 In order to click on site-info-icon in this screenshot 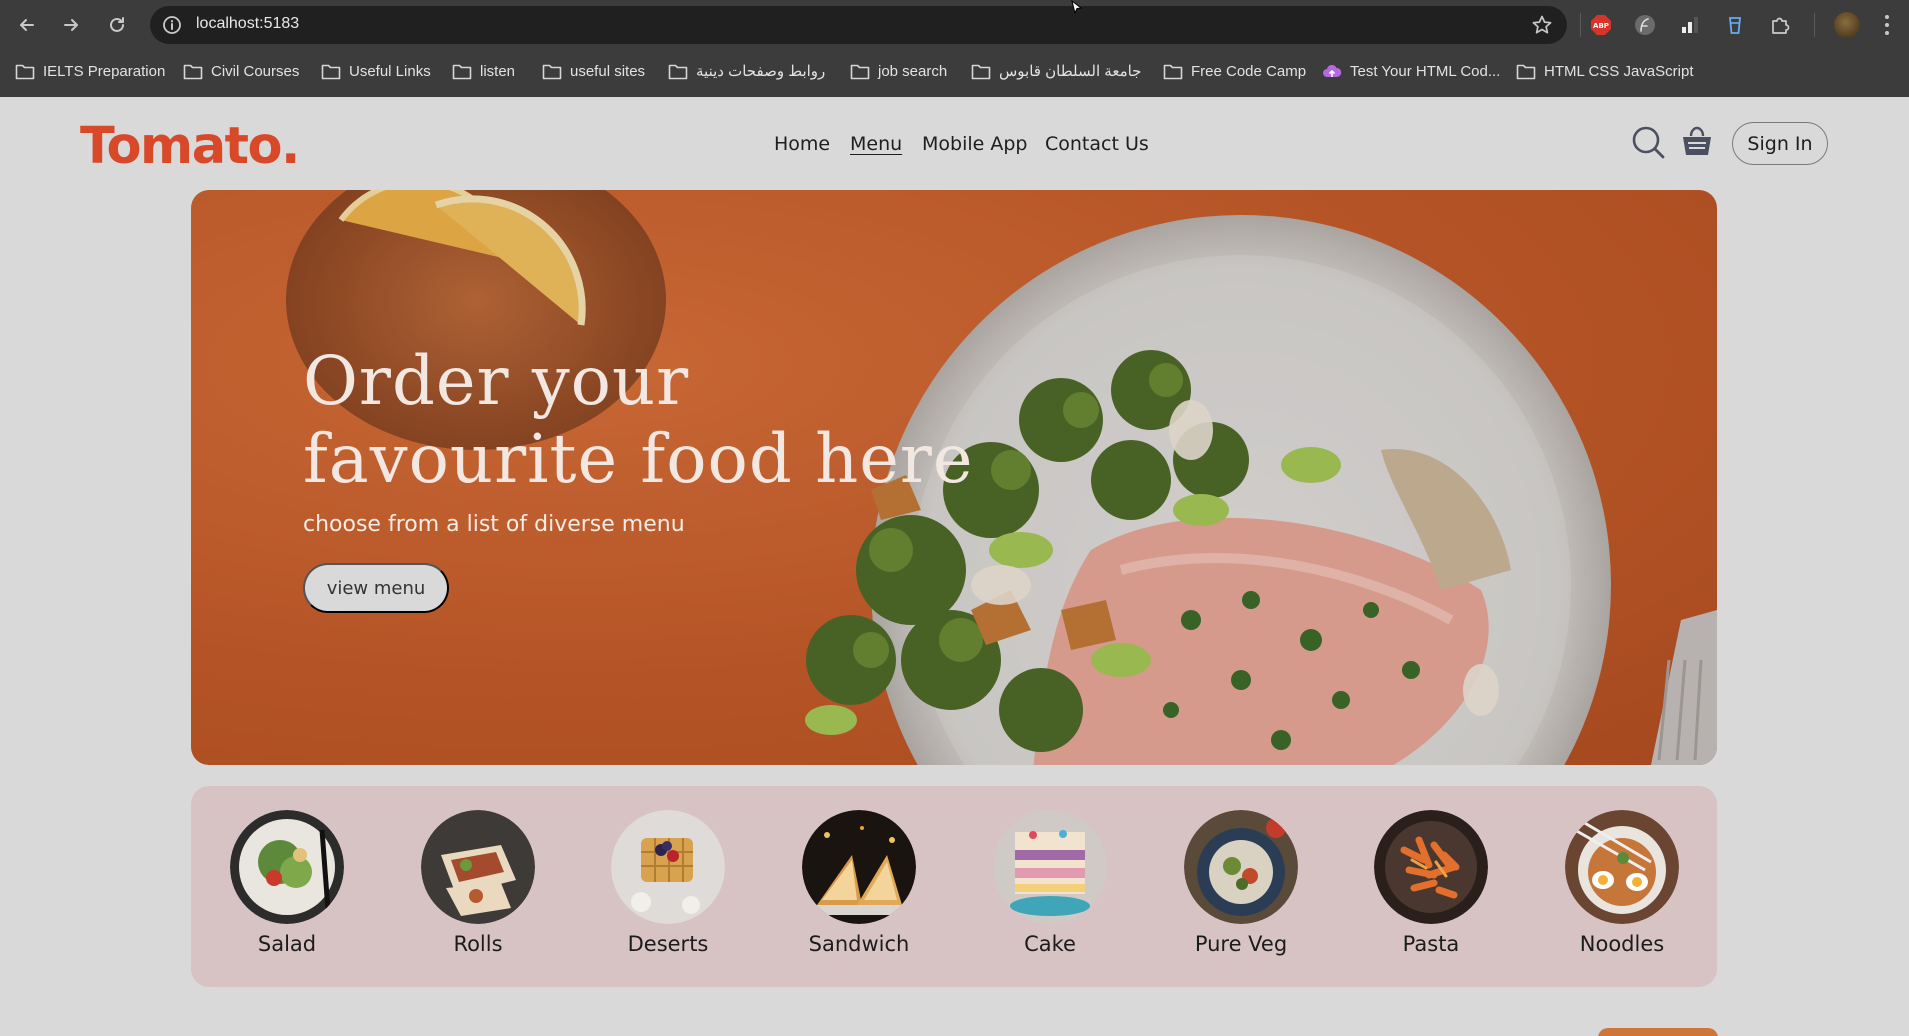, I will do `click(172, 25)`.